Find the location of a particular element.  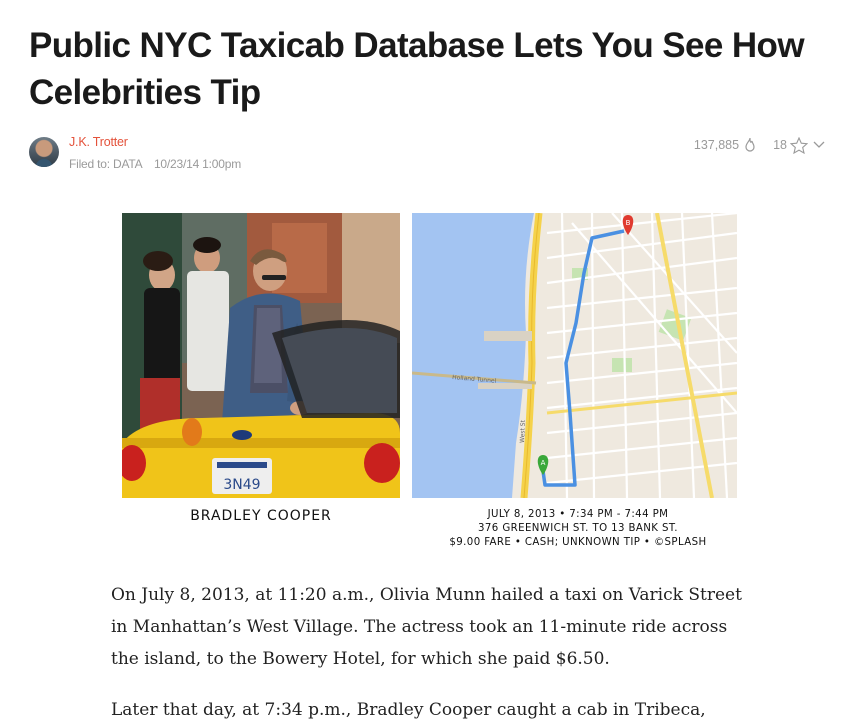

filed-to: Filed to: DATA 10/23/14 1:00pm is located at coordinates (155, 164).